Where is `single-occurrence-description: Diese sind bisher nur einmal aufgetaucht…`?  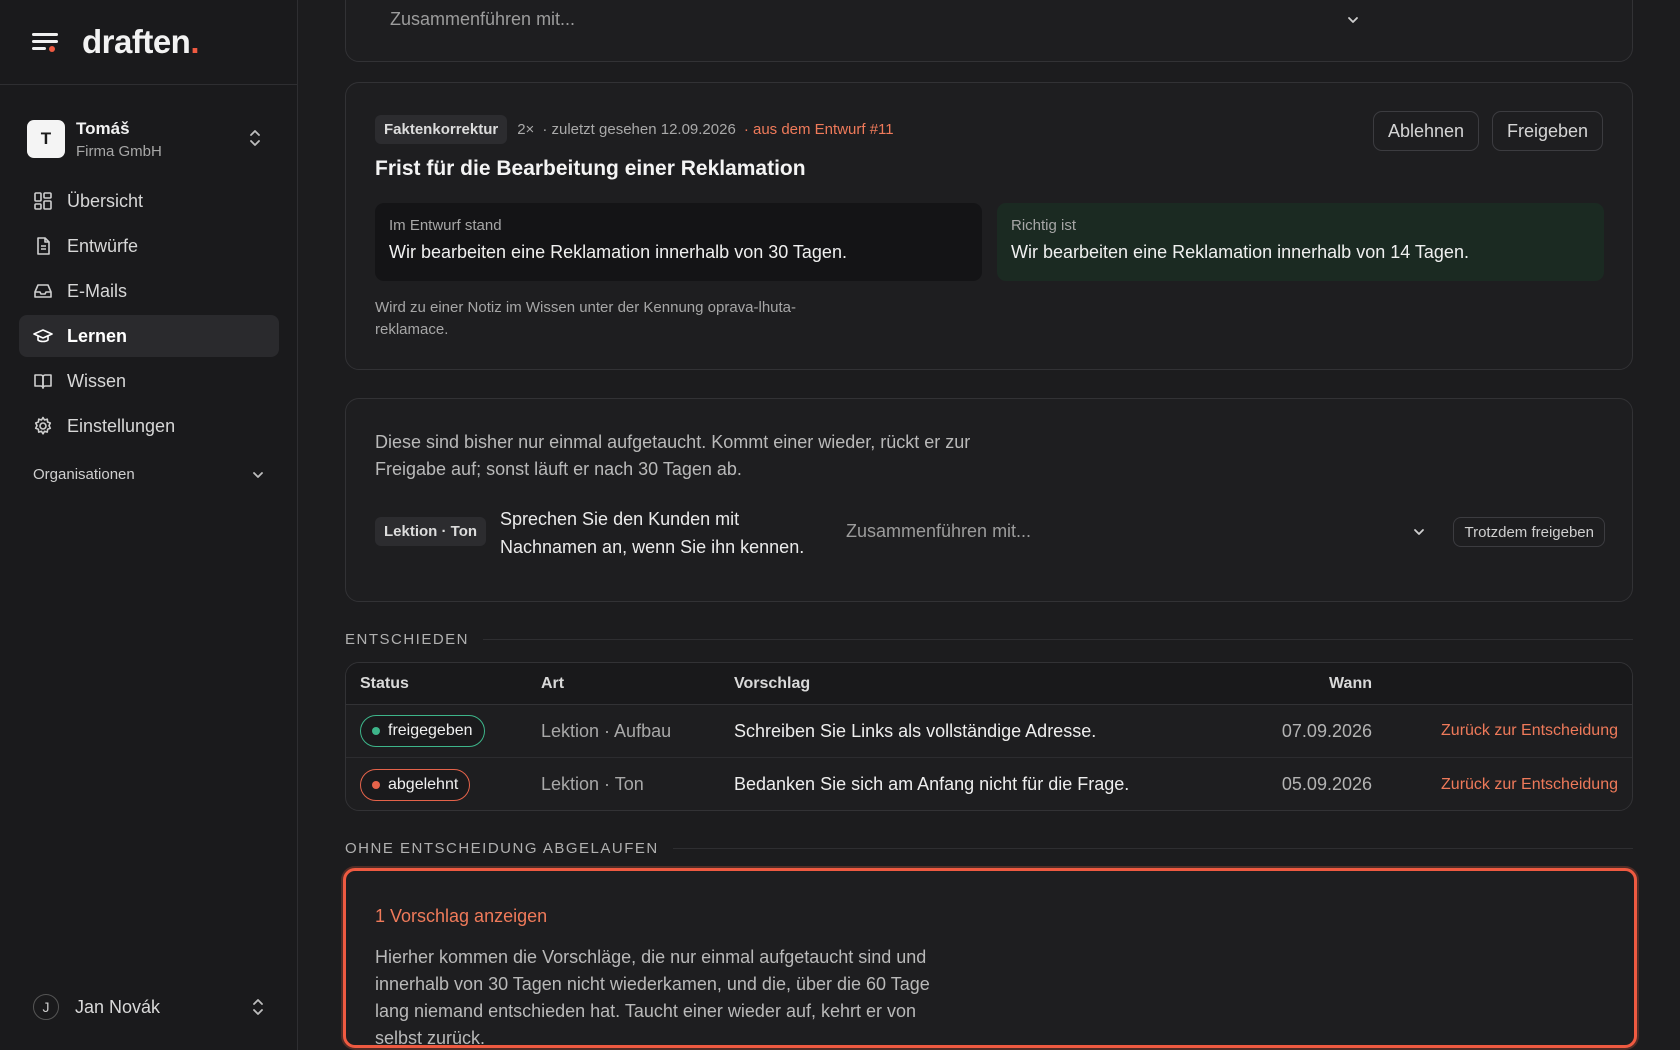 single-occurrence-description: Diese sind bisher nur einmal aufgetaucht… is located at coordinates (673, 455).